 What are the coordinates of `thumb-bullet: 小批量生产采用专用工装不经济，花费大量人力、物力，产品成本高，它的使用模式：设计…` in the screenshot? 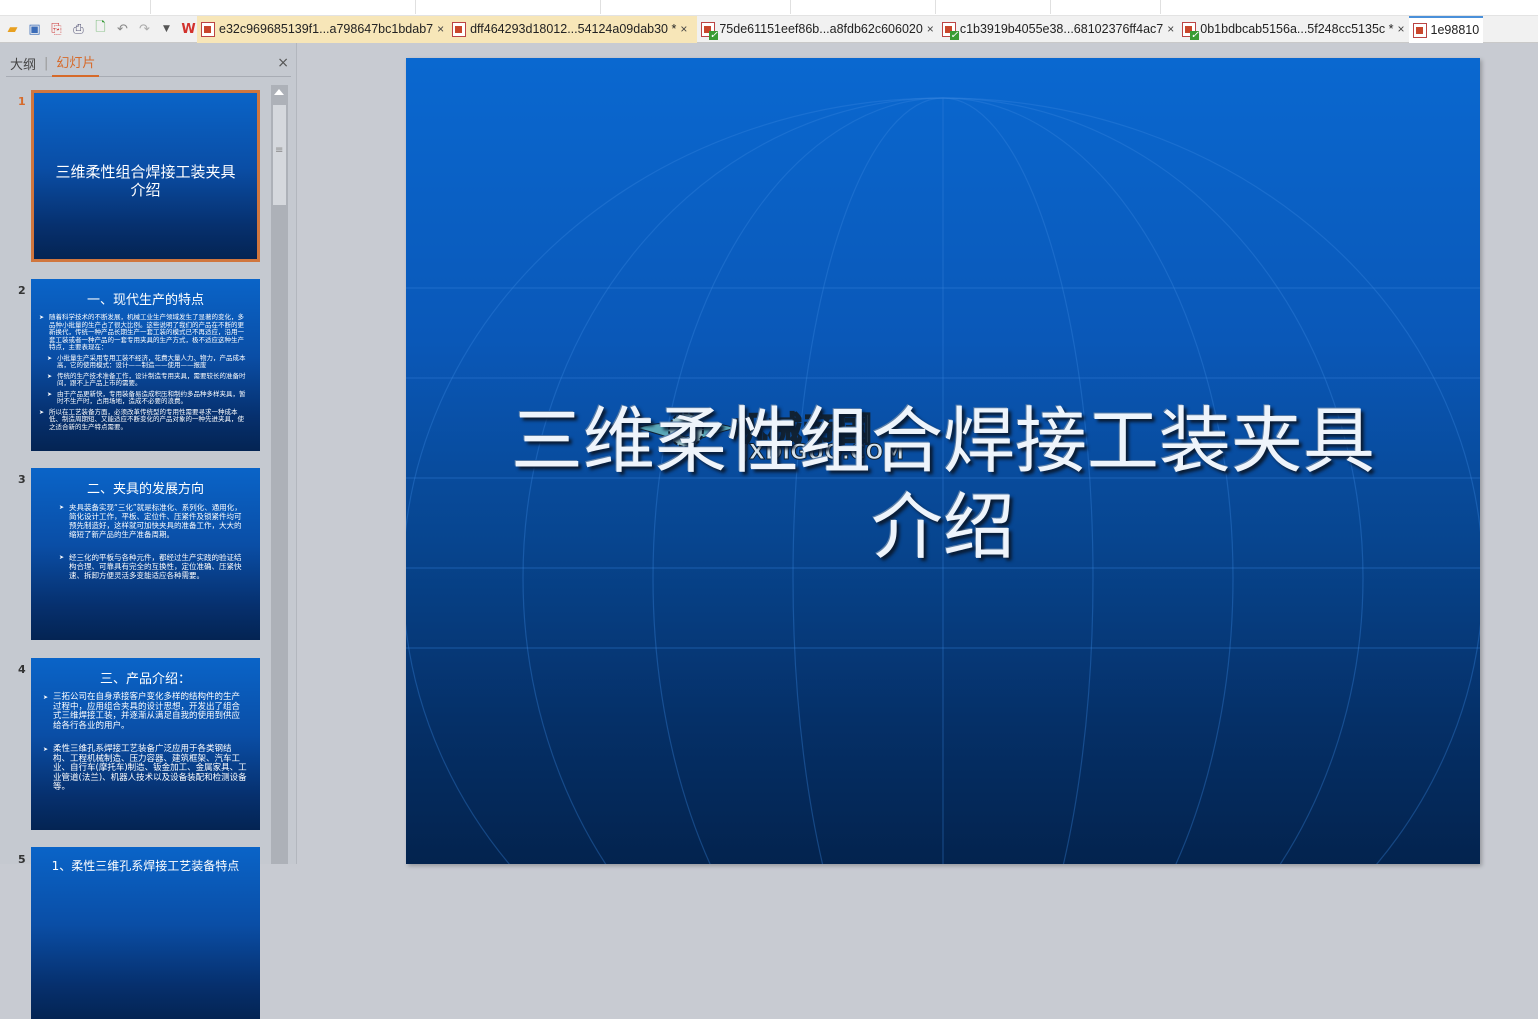 It's located at (147, 362).